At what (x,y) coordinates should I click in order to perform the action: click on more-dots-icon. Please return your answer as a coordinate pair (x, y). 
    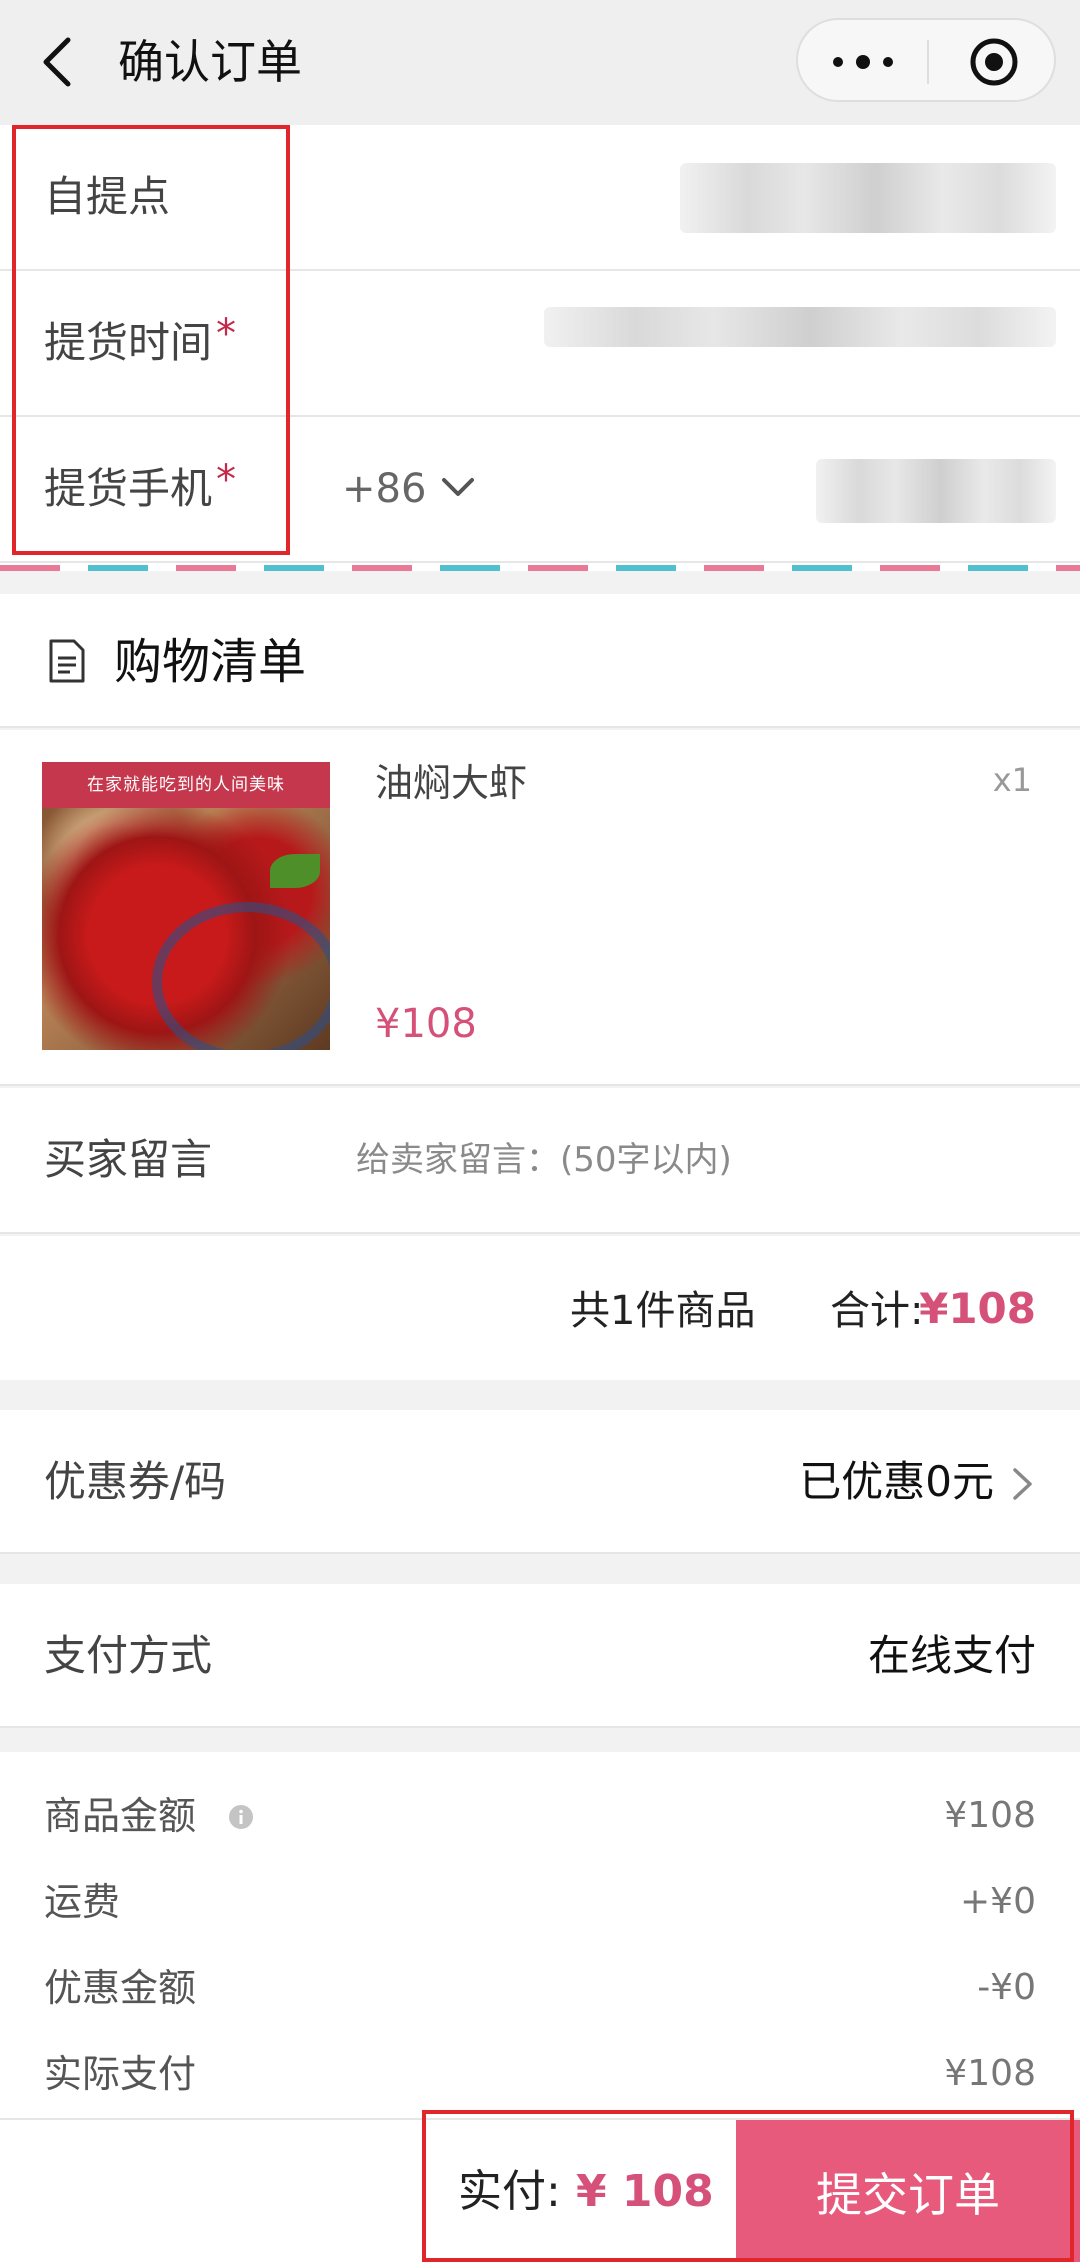
    Looking at the image, I should click on (863, 62).